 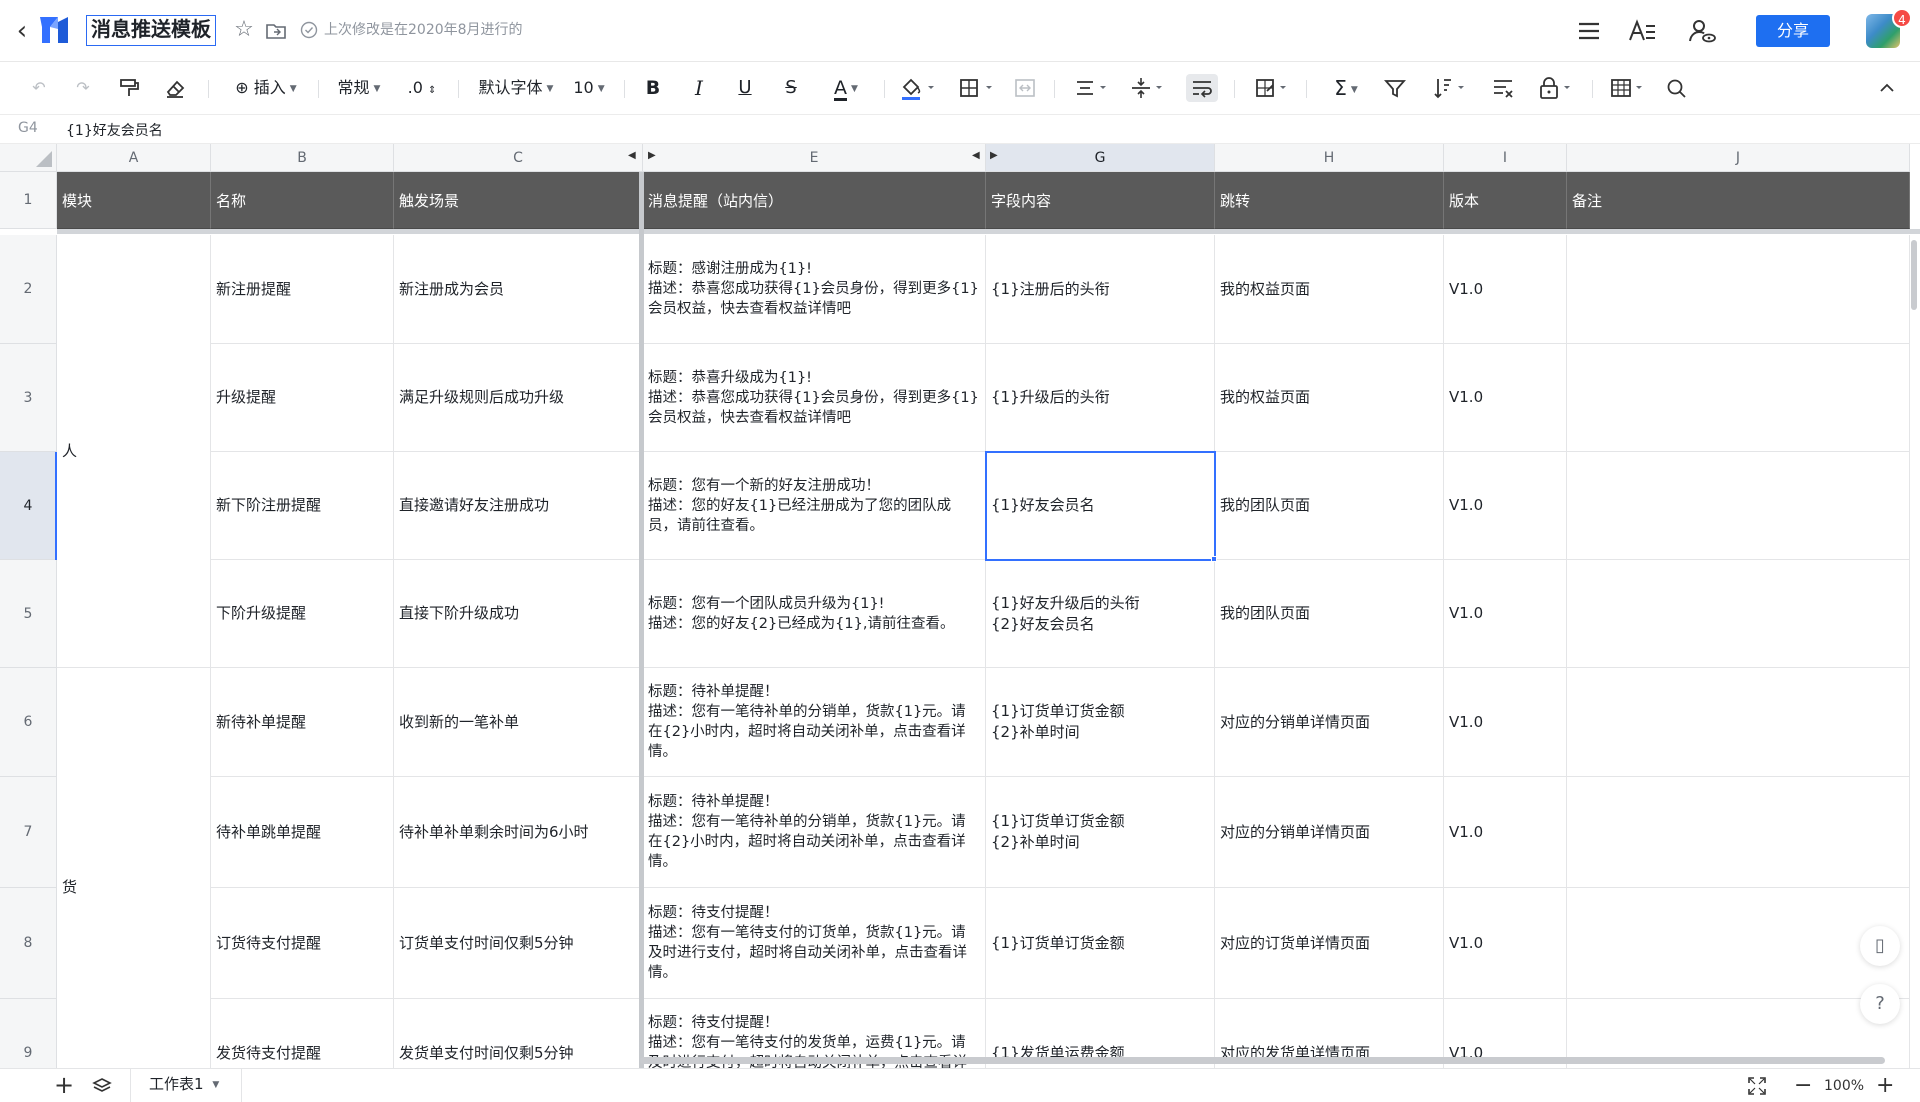 What do you see at coordinates (1505, 200) in the screenshot?
I see `header-cell: 版本` at bounding box center [1505, 200].